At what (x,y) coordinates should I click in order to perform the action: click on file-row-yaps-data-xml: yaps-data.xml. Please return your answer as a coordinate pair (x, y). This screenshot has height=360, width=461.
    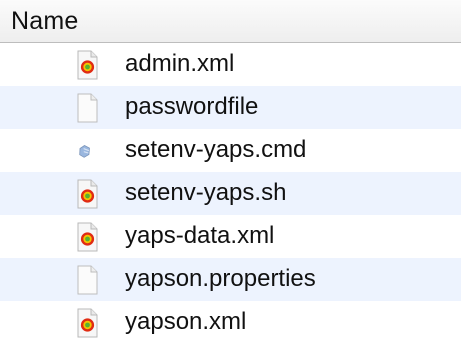
    Looking at the image, I should click on (230, 236).